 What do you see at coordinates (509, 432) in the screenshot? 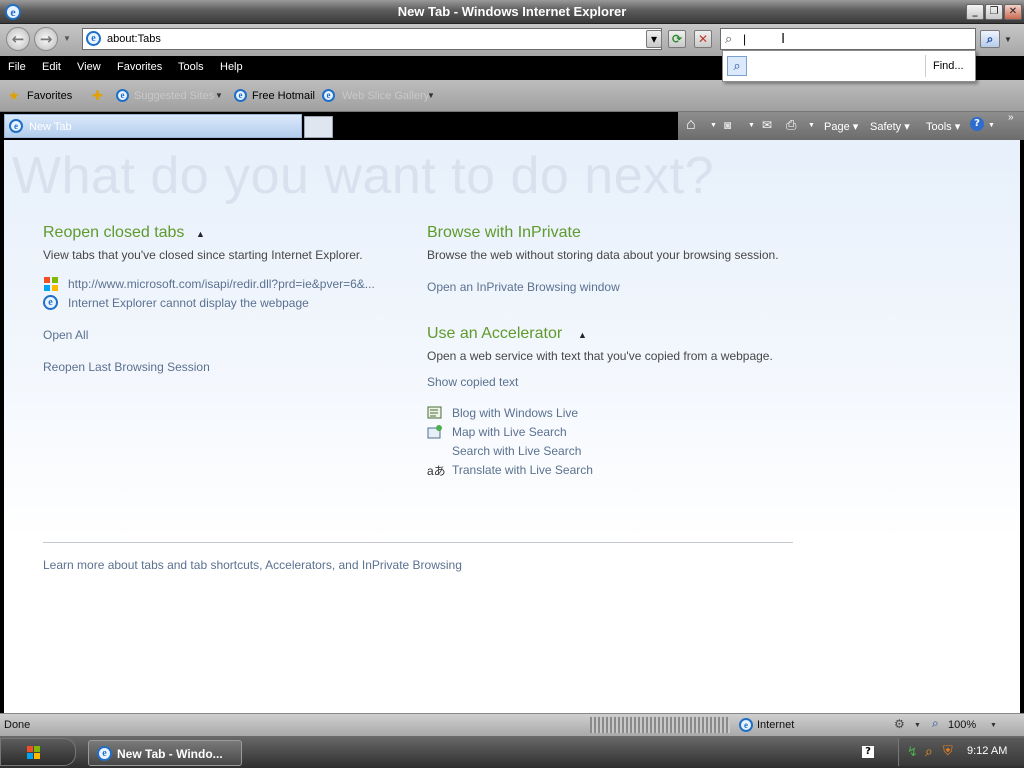
I see `accelerator-link: Map with Live Search` at bounding box center [509, 432].